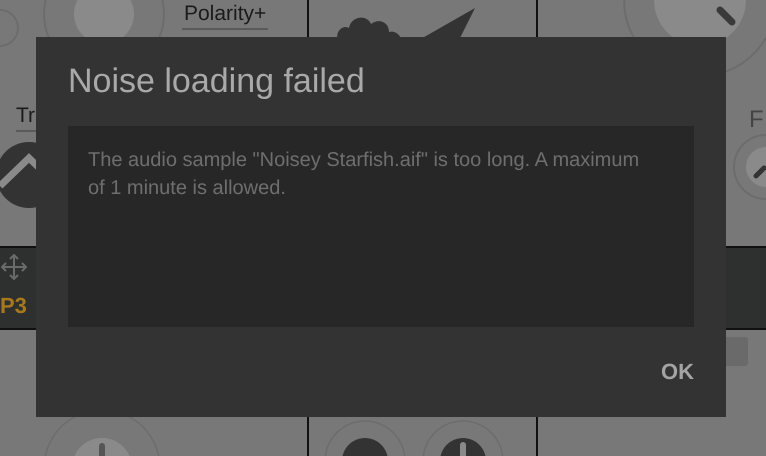  Describe the element at coordinates (225, 16) in the screenshot. I see `polarity-label: Polarity+` at that location.